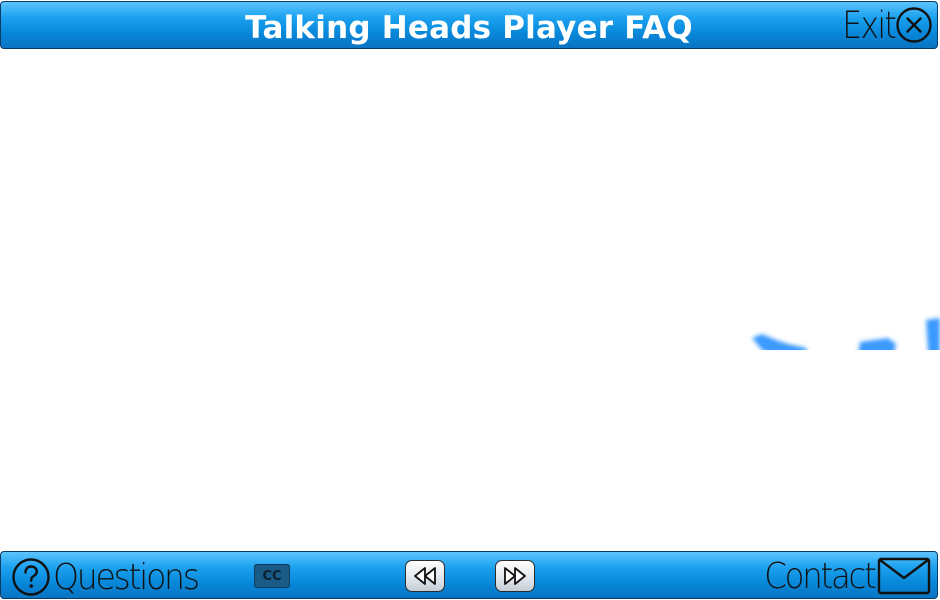  I want to click on fast-forward-icon, so click(515, 576).